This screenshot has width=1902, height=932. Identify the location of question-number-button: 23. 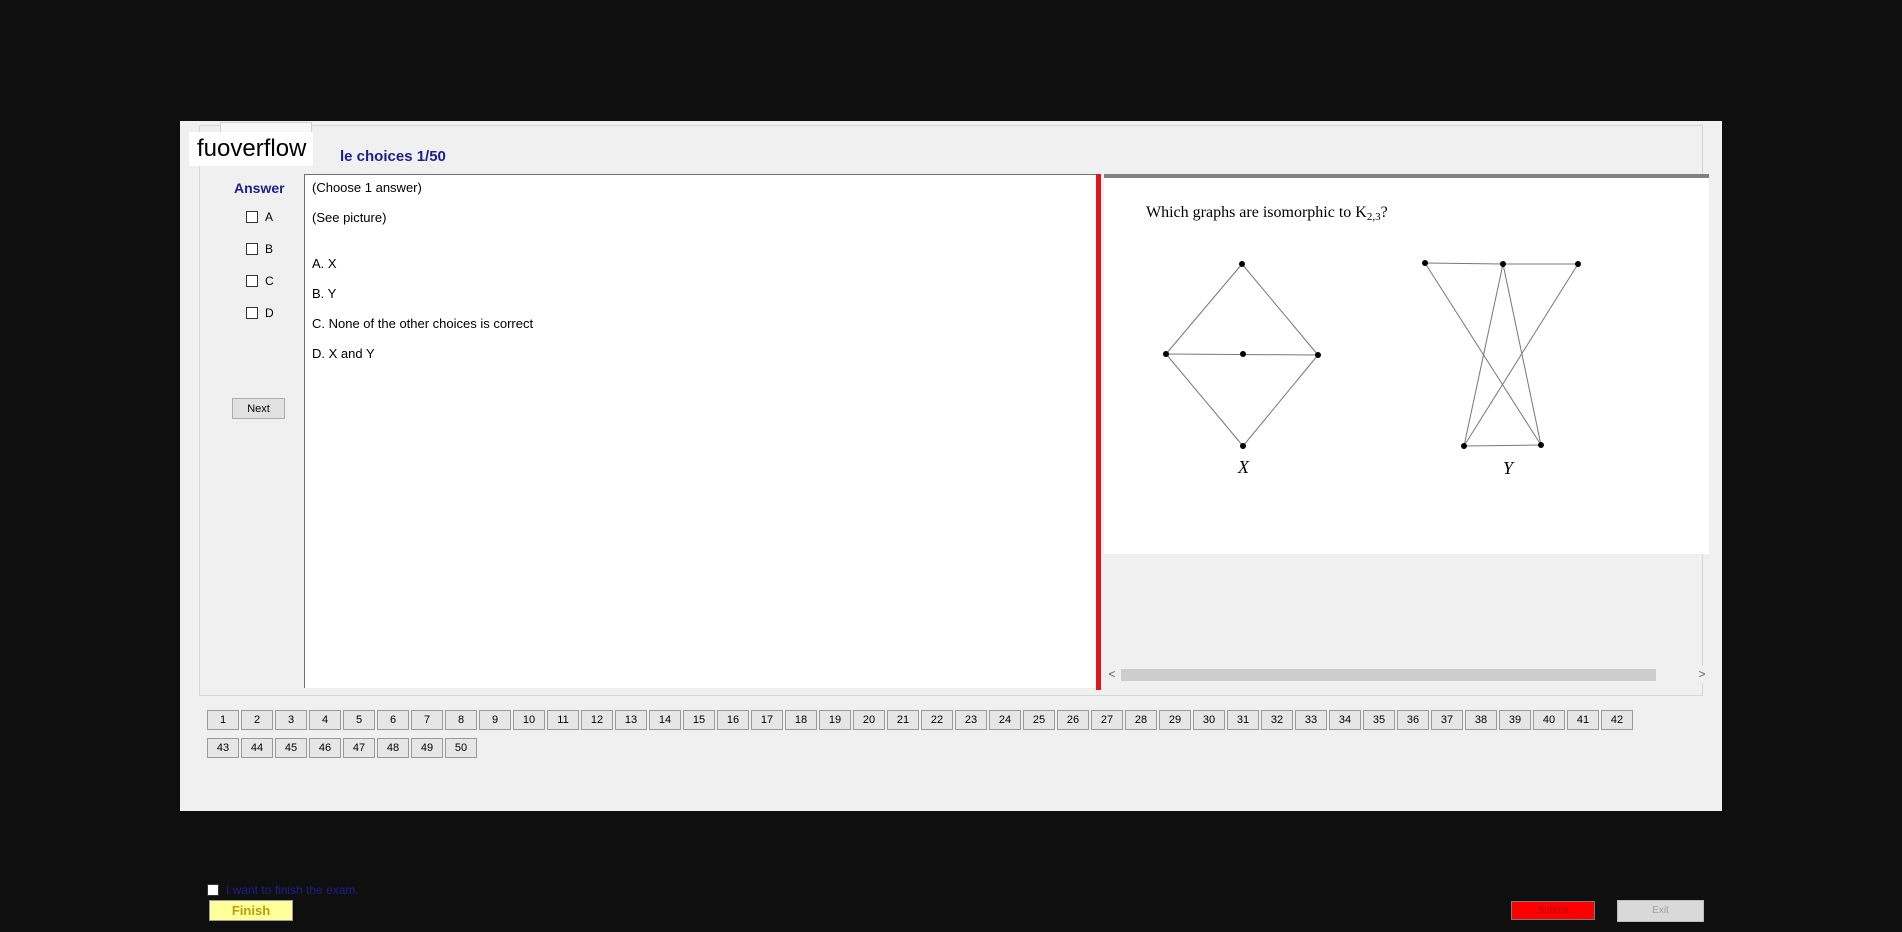
(971, 720).